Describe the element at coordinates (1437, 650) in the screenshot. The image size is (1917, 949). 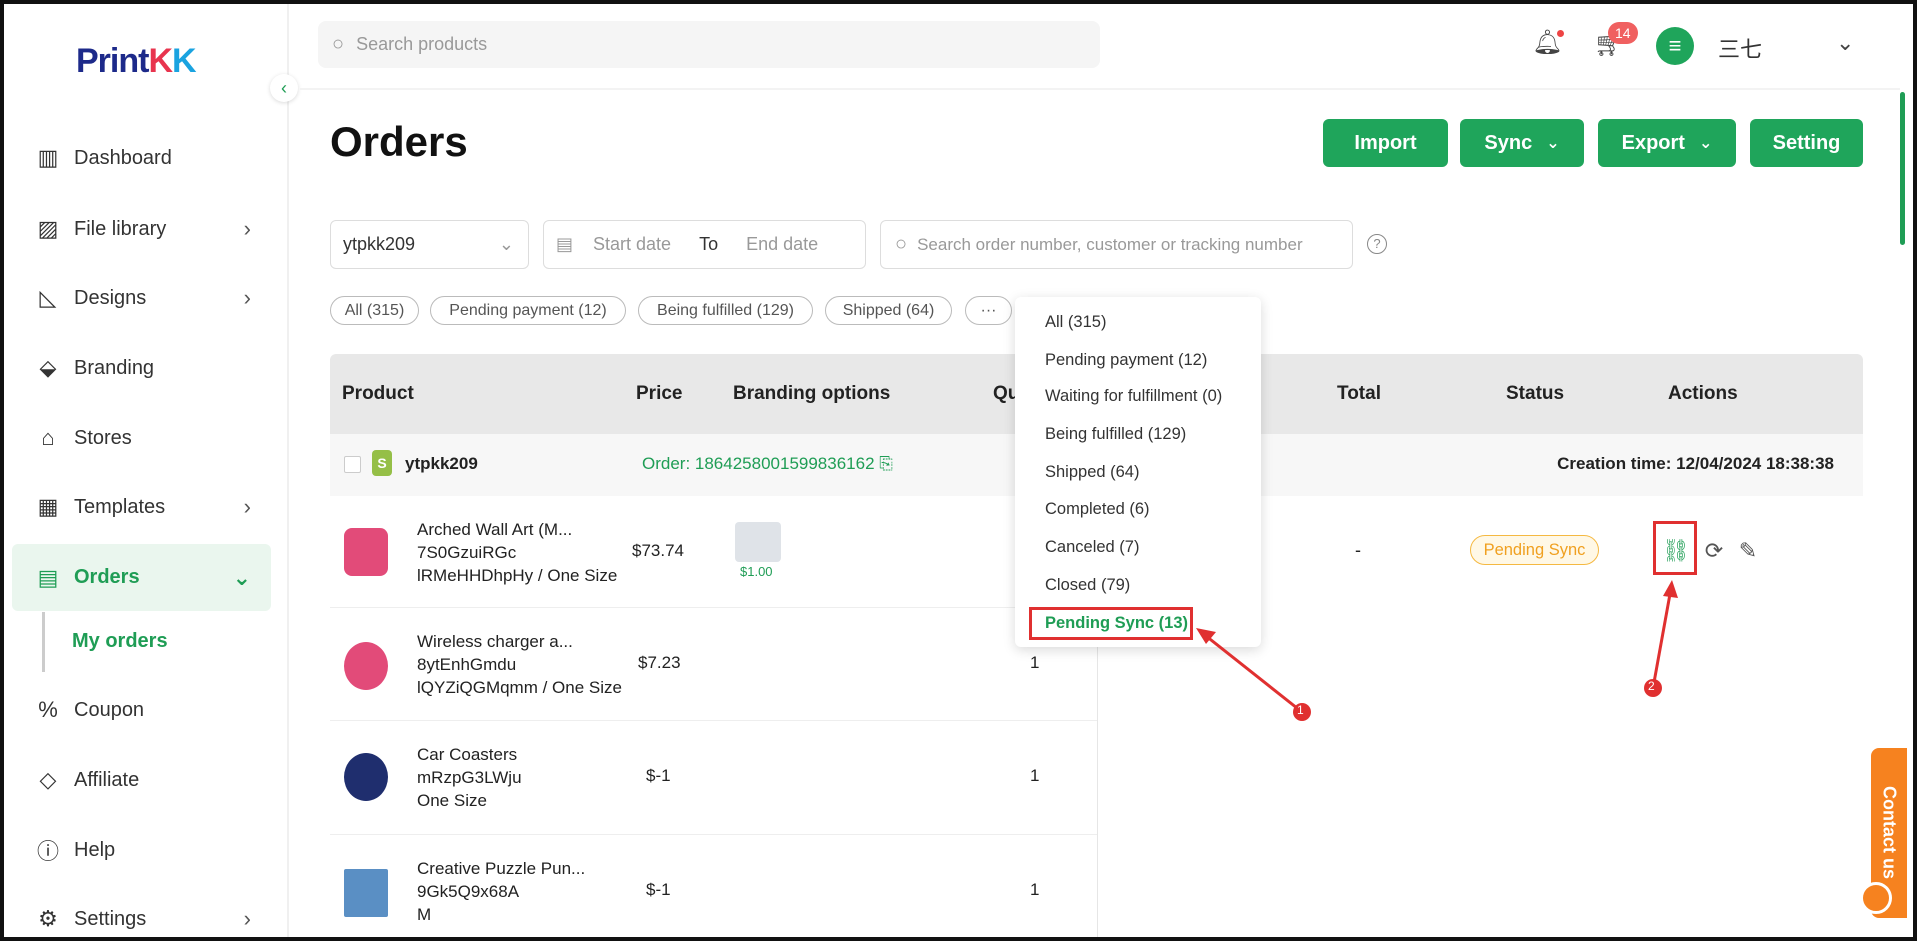
I see `annotation-arrows` at that location.